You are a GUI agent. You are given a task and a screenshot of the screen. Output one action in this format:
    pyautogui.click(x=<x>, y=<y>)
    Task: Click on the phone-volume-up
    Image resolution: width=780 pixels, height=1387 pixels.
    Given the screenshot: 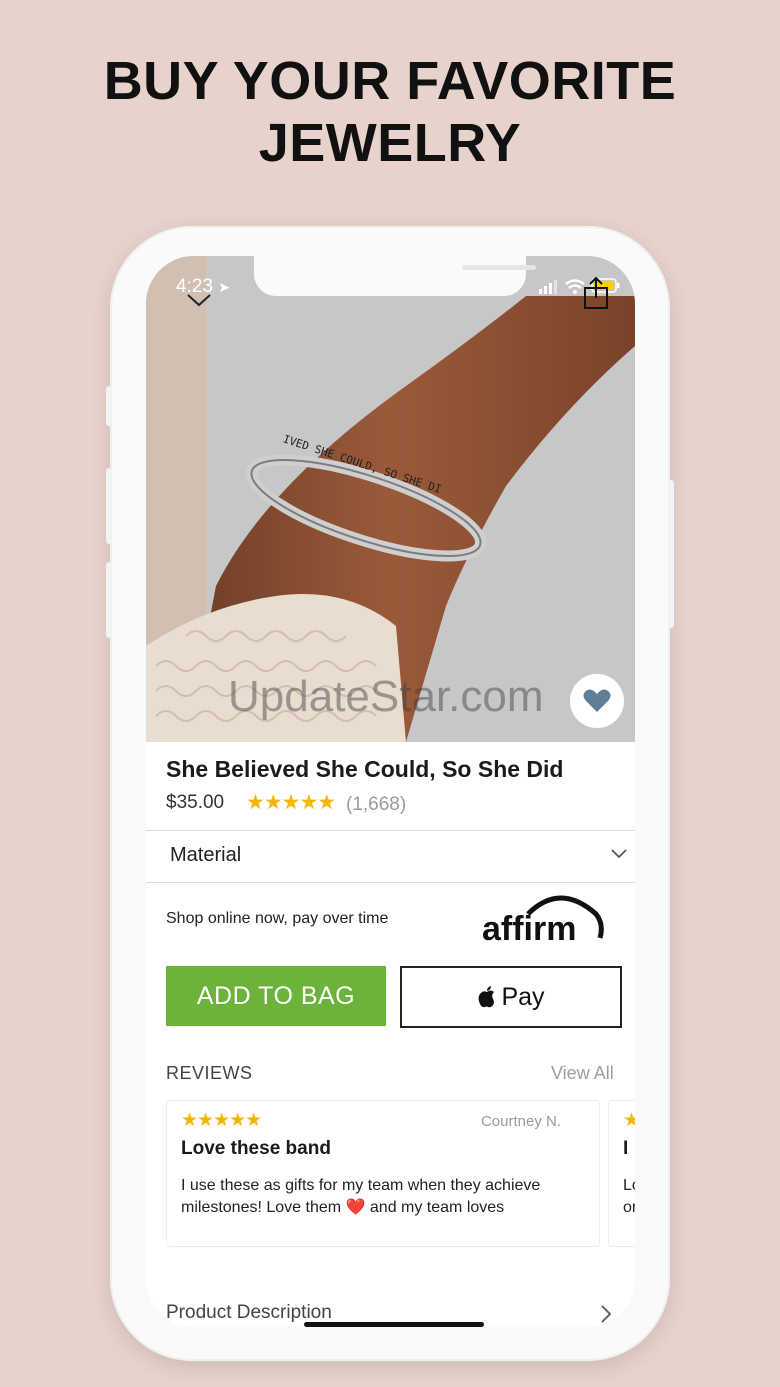 What is the action you would take?
    pyautogui.click(x=109, y=506)
    